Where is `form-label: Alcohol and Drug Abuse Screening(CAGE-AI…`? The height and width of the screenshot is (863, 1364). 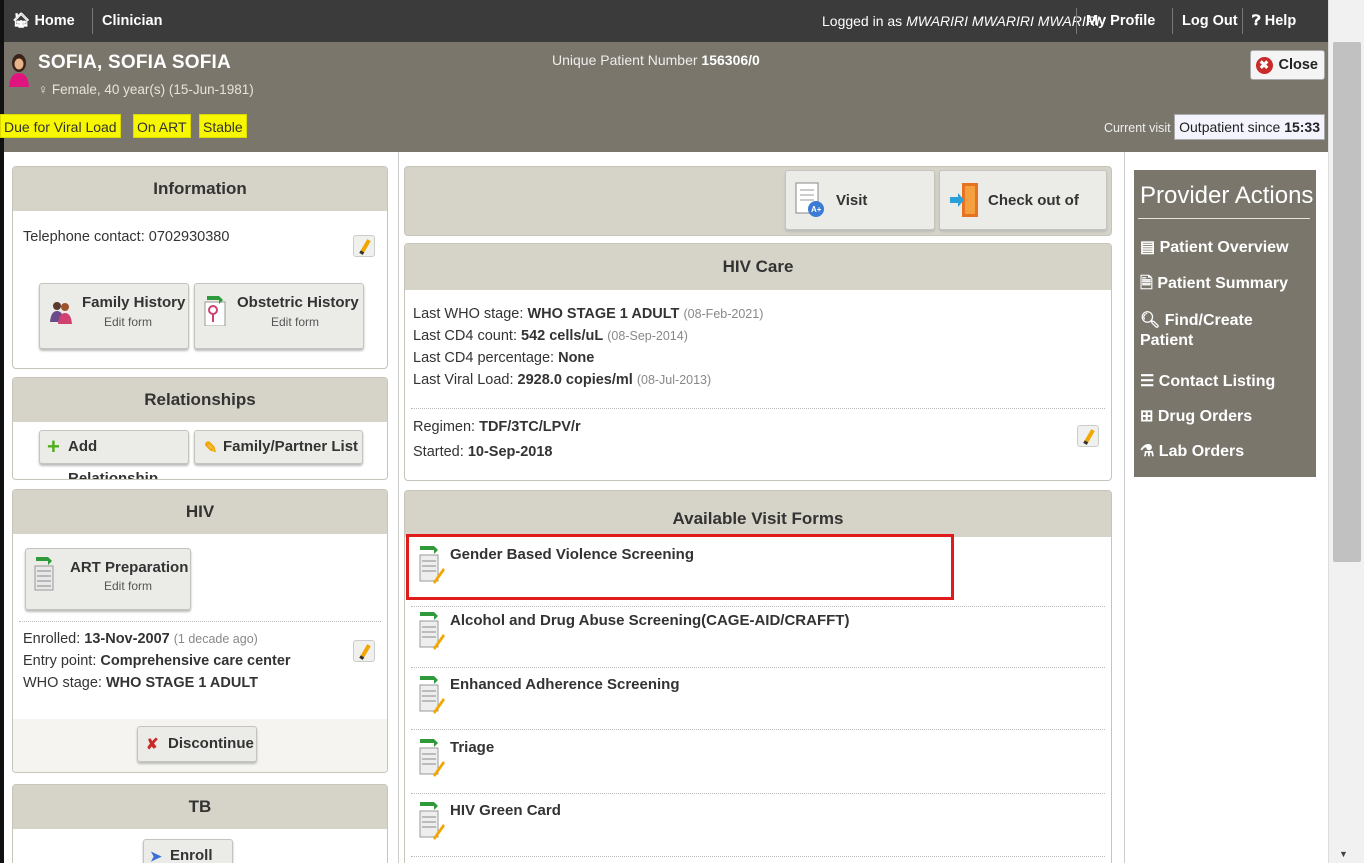
form-label: Alcohol and Drug Abuse Screening(CAGE-AI… is located at coordinates (650, 620).